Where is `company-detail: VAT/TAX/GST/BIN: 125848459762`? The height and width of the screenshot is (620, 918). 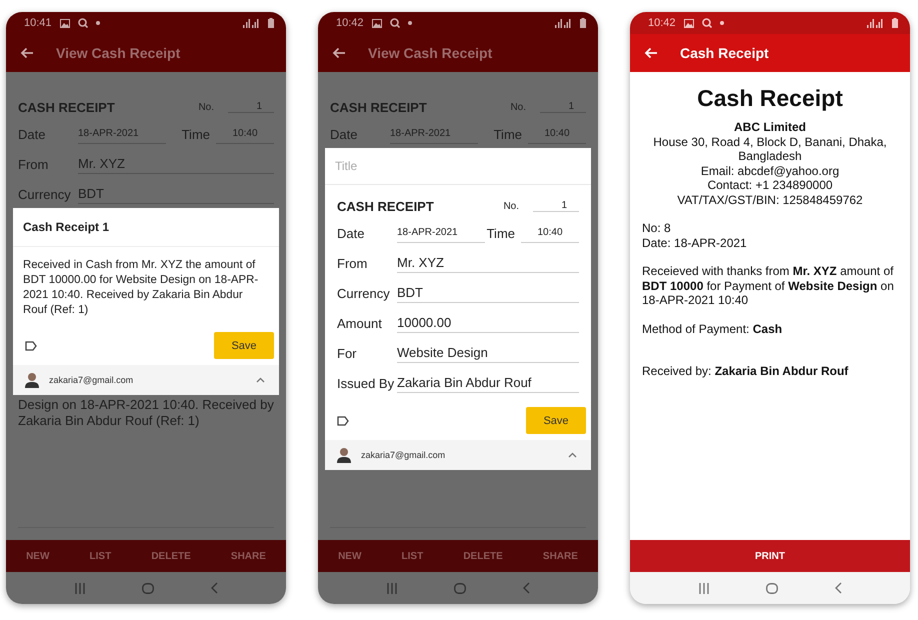
company-detail: VAT/TAX/GST/BIN: 125848459762 is located at coordinates (770, 199).